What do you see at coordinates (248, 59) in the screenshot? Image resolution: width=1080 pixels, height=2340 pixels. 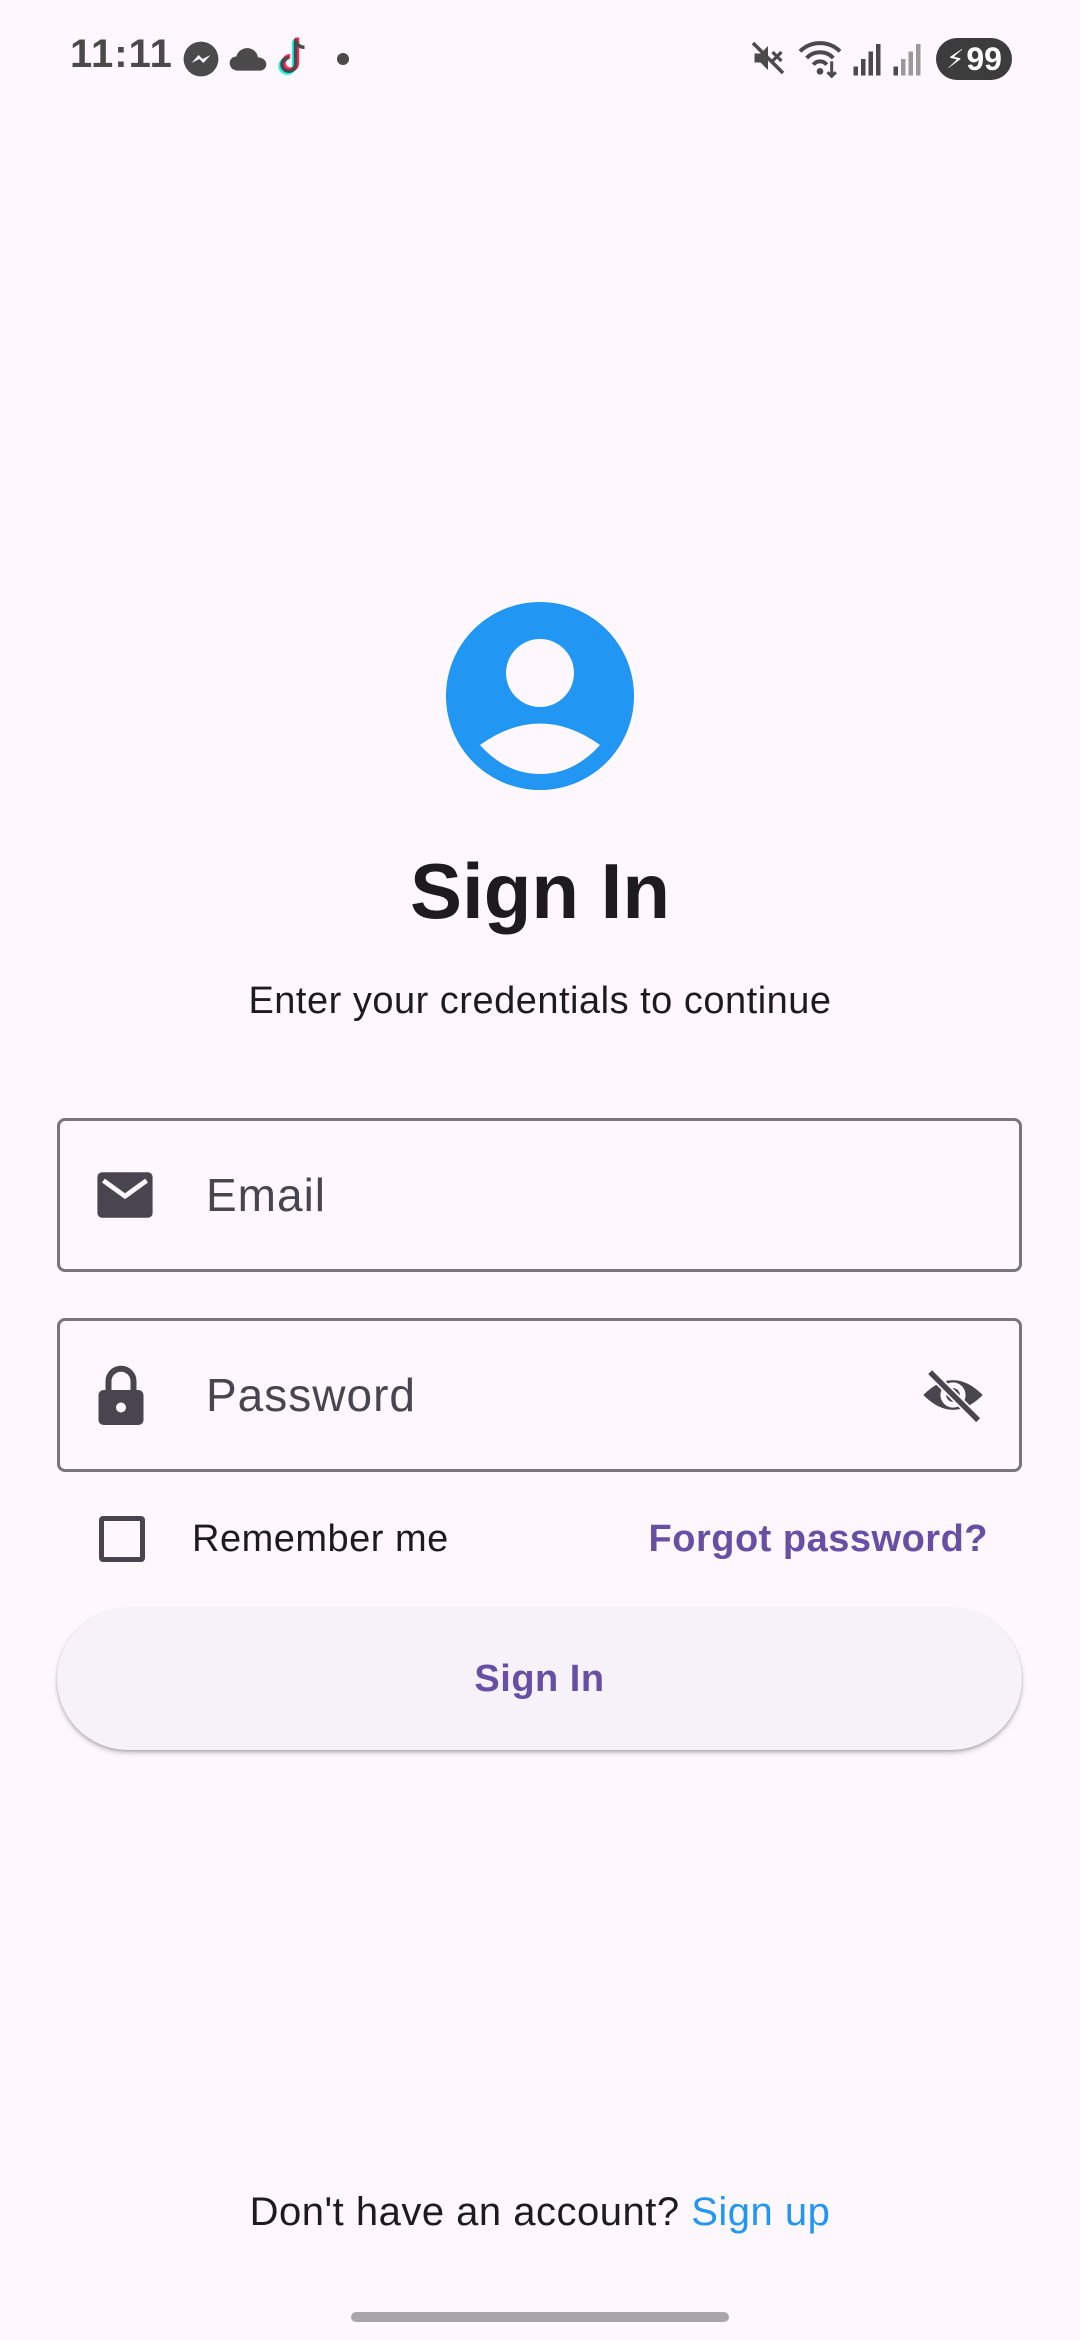 I see `cloud-icon` at bounding box center [248, 59].